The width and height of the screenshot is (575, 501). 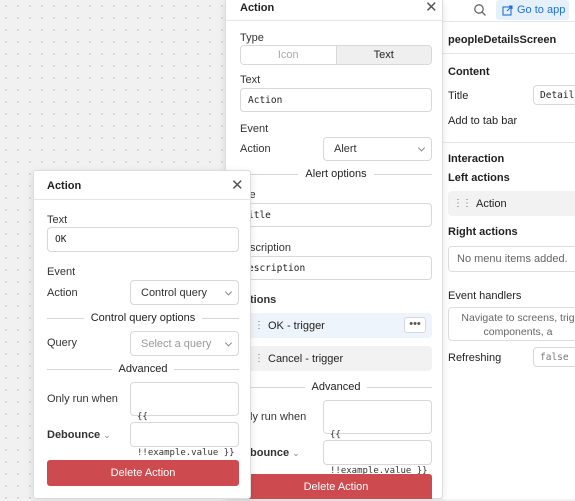 I want to click on option-row-ok: ⋮⋮ OK - trigger •••, so click(x=336, y=325).